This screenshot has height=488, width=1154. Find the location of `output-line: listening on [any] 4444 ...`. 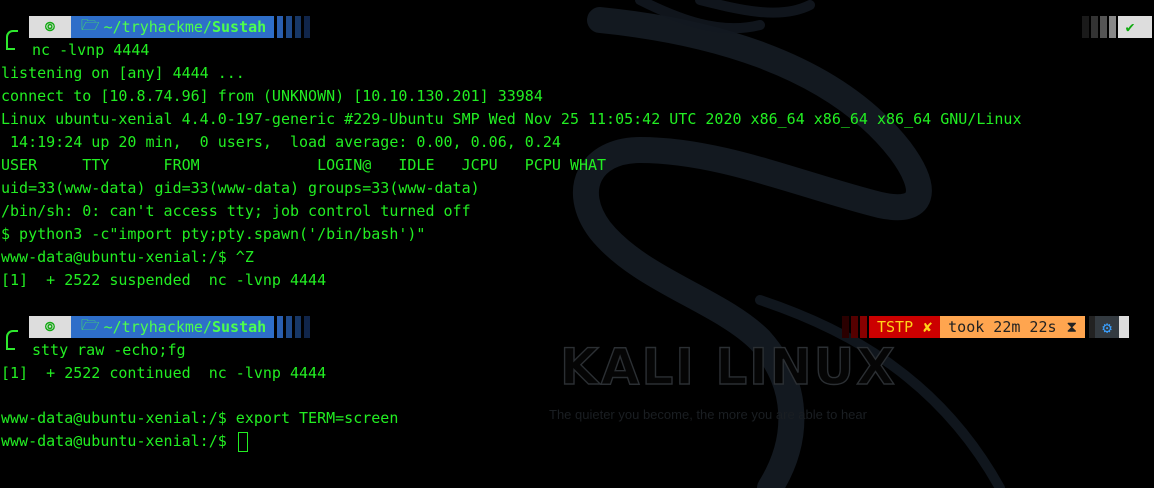

output-line: listening on [any] 4444 ... is located at coordinates (123, 73).